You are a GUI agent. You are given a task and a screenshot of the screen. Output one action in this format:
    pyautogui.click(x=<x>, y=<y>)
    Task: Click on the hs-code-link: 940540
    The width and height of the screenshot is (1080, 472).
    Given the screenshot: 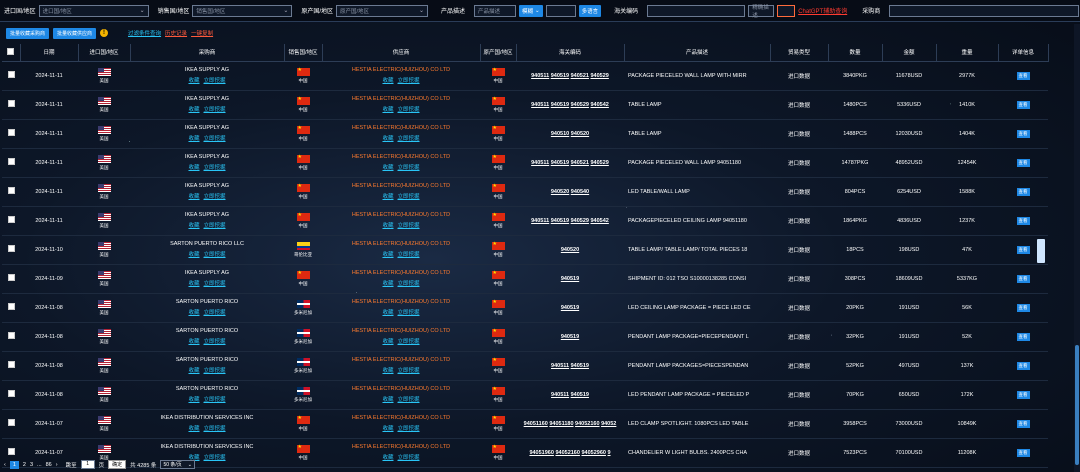 What is the action you would take?
    pyautogui.click(x=580, y=192)
    